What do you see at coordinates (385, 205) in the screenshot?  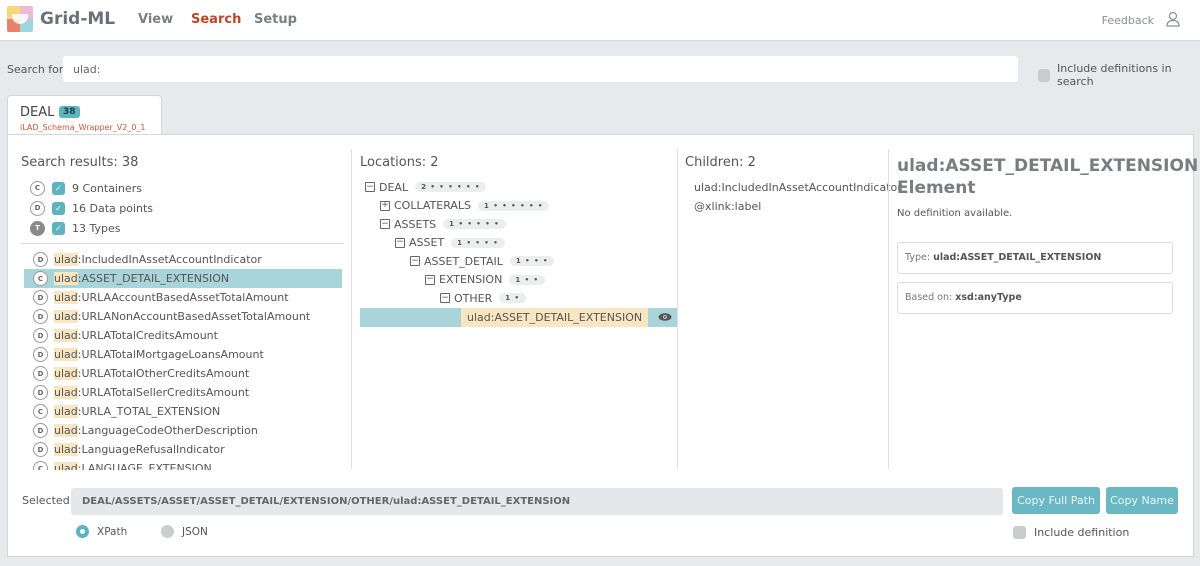 I see `expand-icon: +` at bounding box center [385, 205].